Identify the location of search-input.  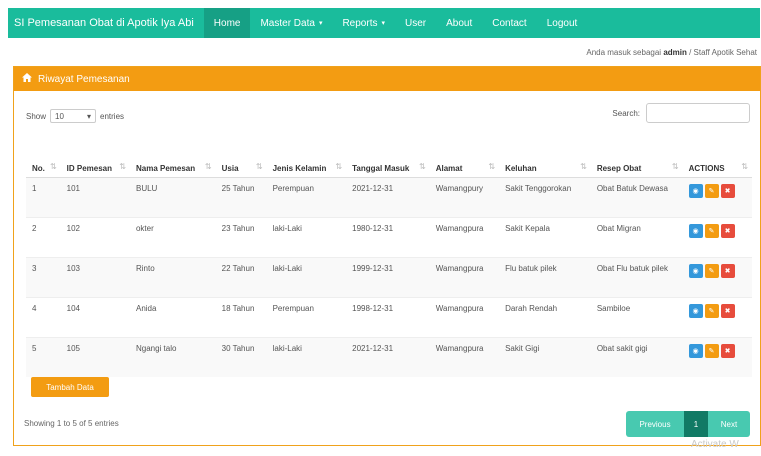
(698, 113).